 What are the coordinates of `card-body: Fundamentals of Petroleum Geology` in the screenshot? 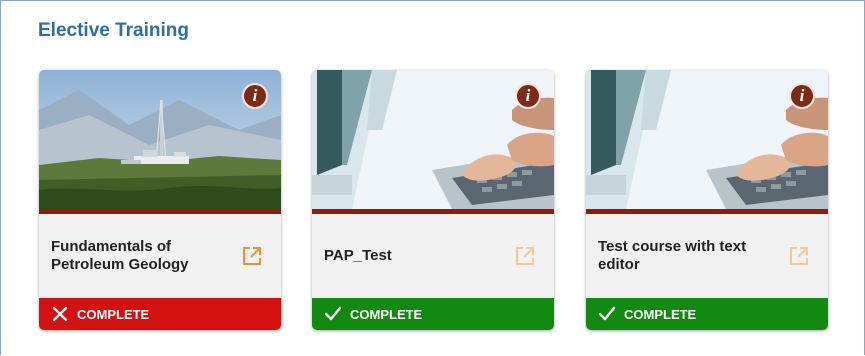 It's located at (160, 256).